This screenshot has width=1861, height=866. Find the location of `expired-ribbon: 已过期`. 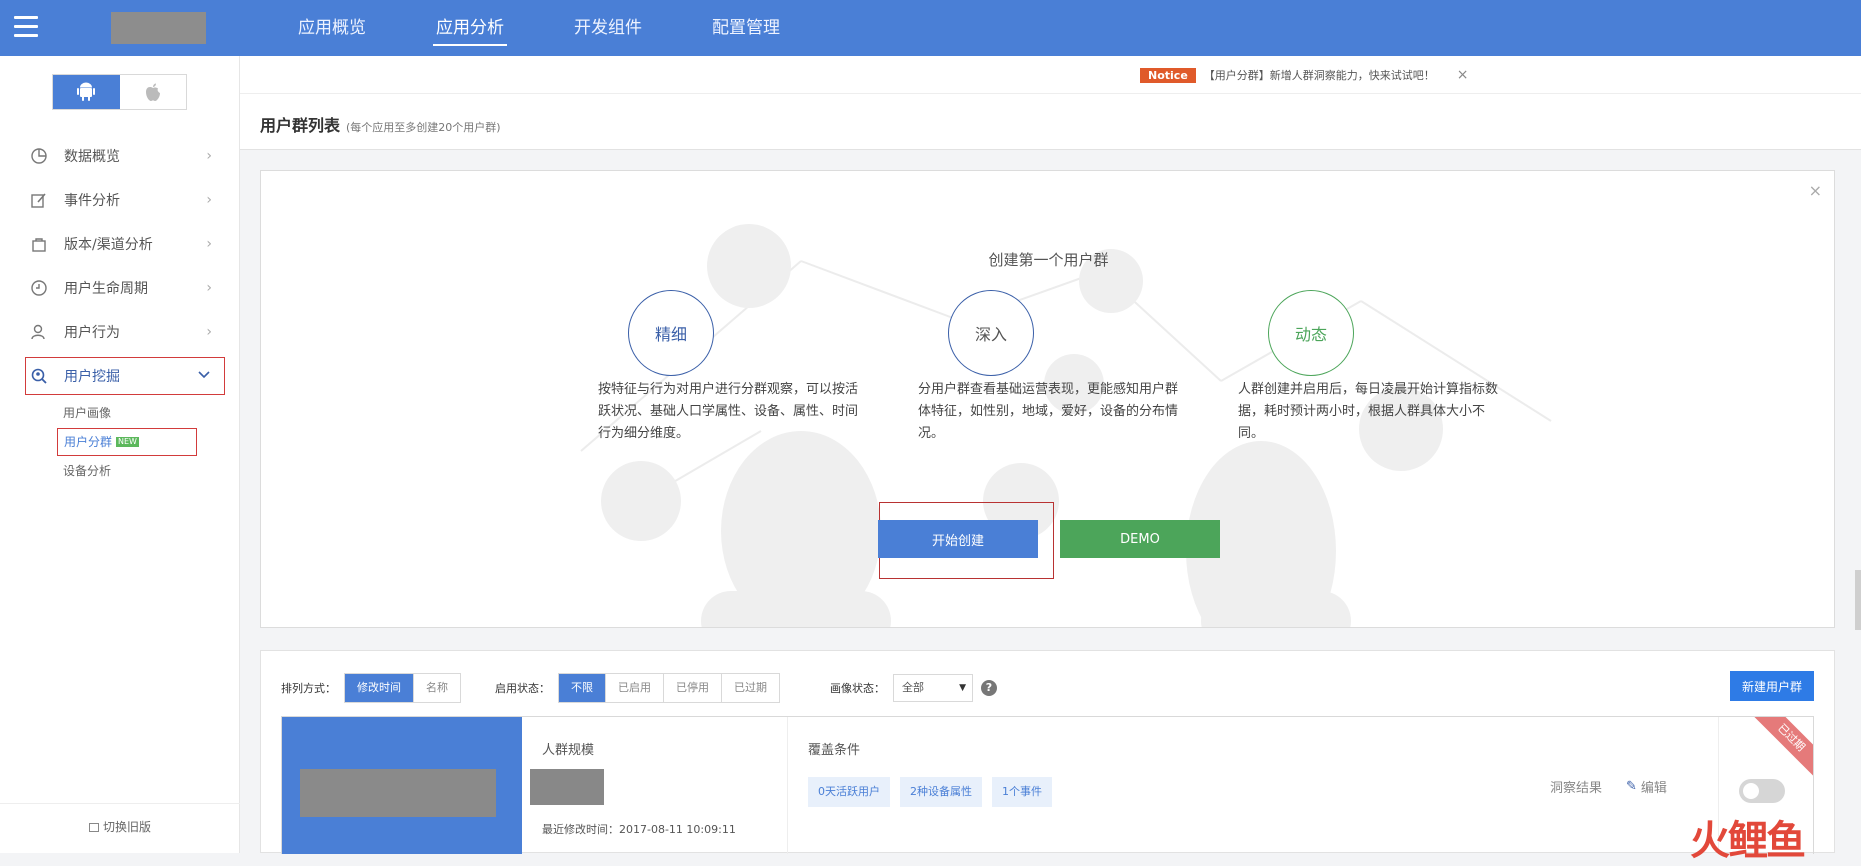

expired-ribbon: 已过期 is located at coordinates (1780, 749).